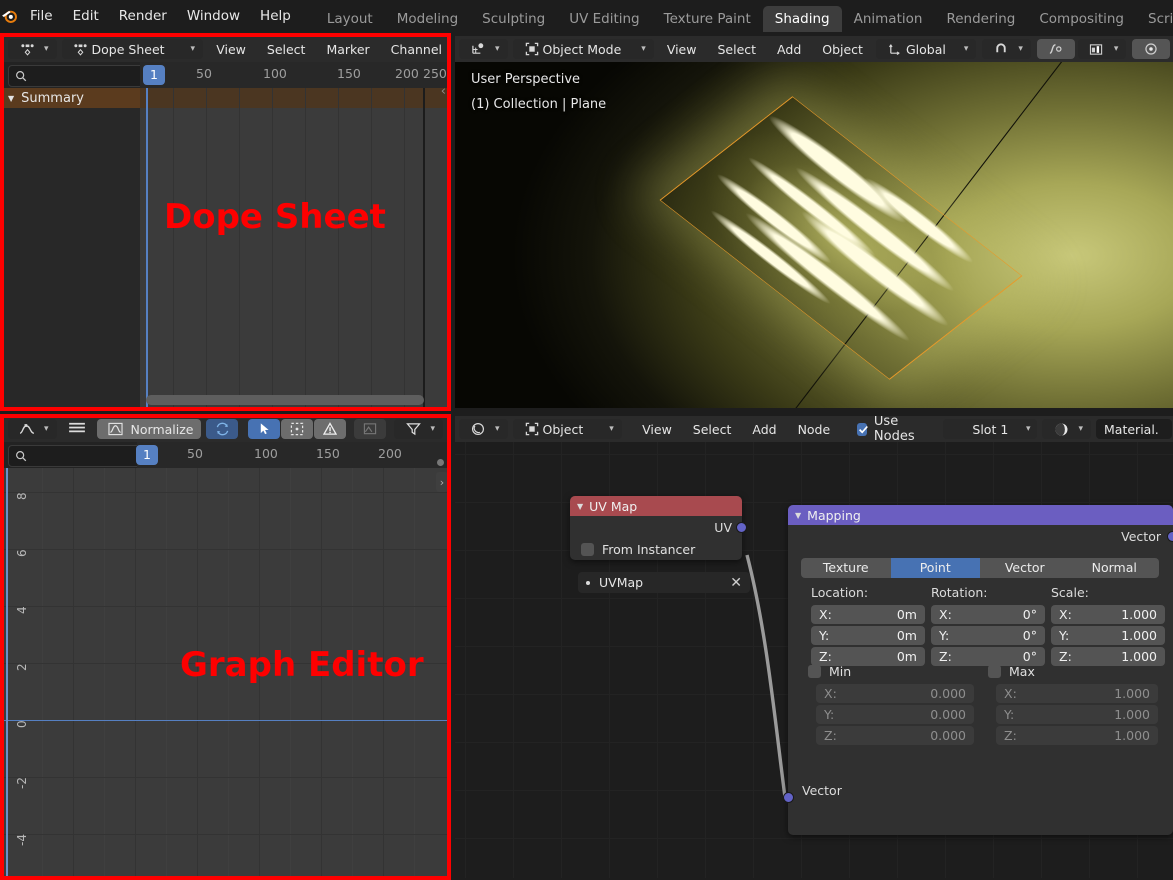  Describe the element at coordinates (814, 671) in the screenshot. I see `min-checkbox` at that location.